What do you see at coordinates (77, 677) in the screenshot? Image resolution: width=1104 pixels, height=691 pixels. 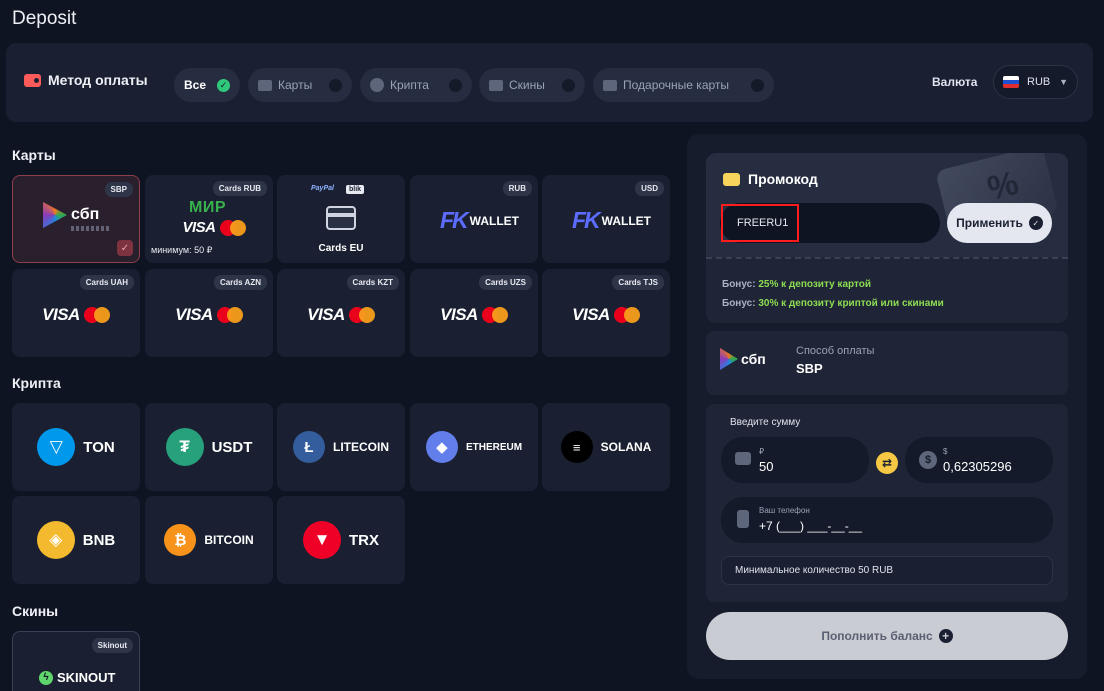 I see `skinout-logo: ϟ SKINOUT` at bounding box center [77, 677].